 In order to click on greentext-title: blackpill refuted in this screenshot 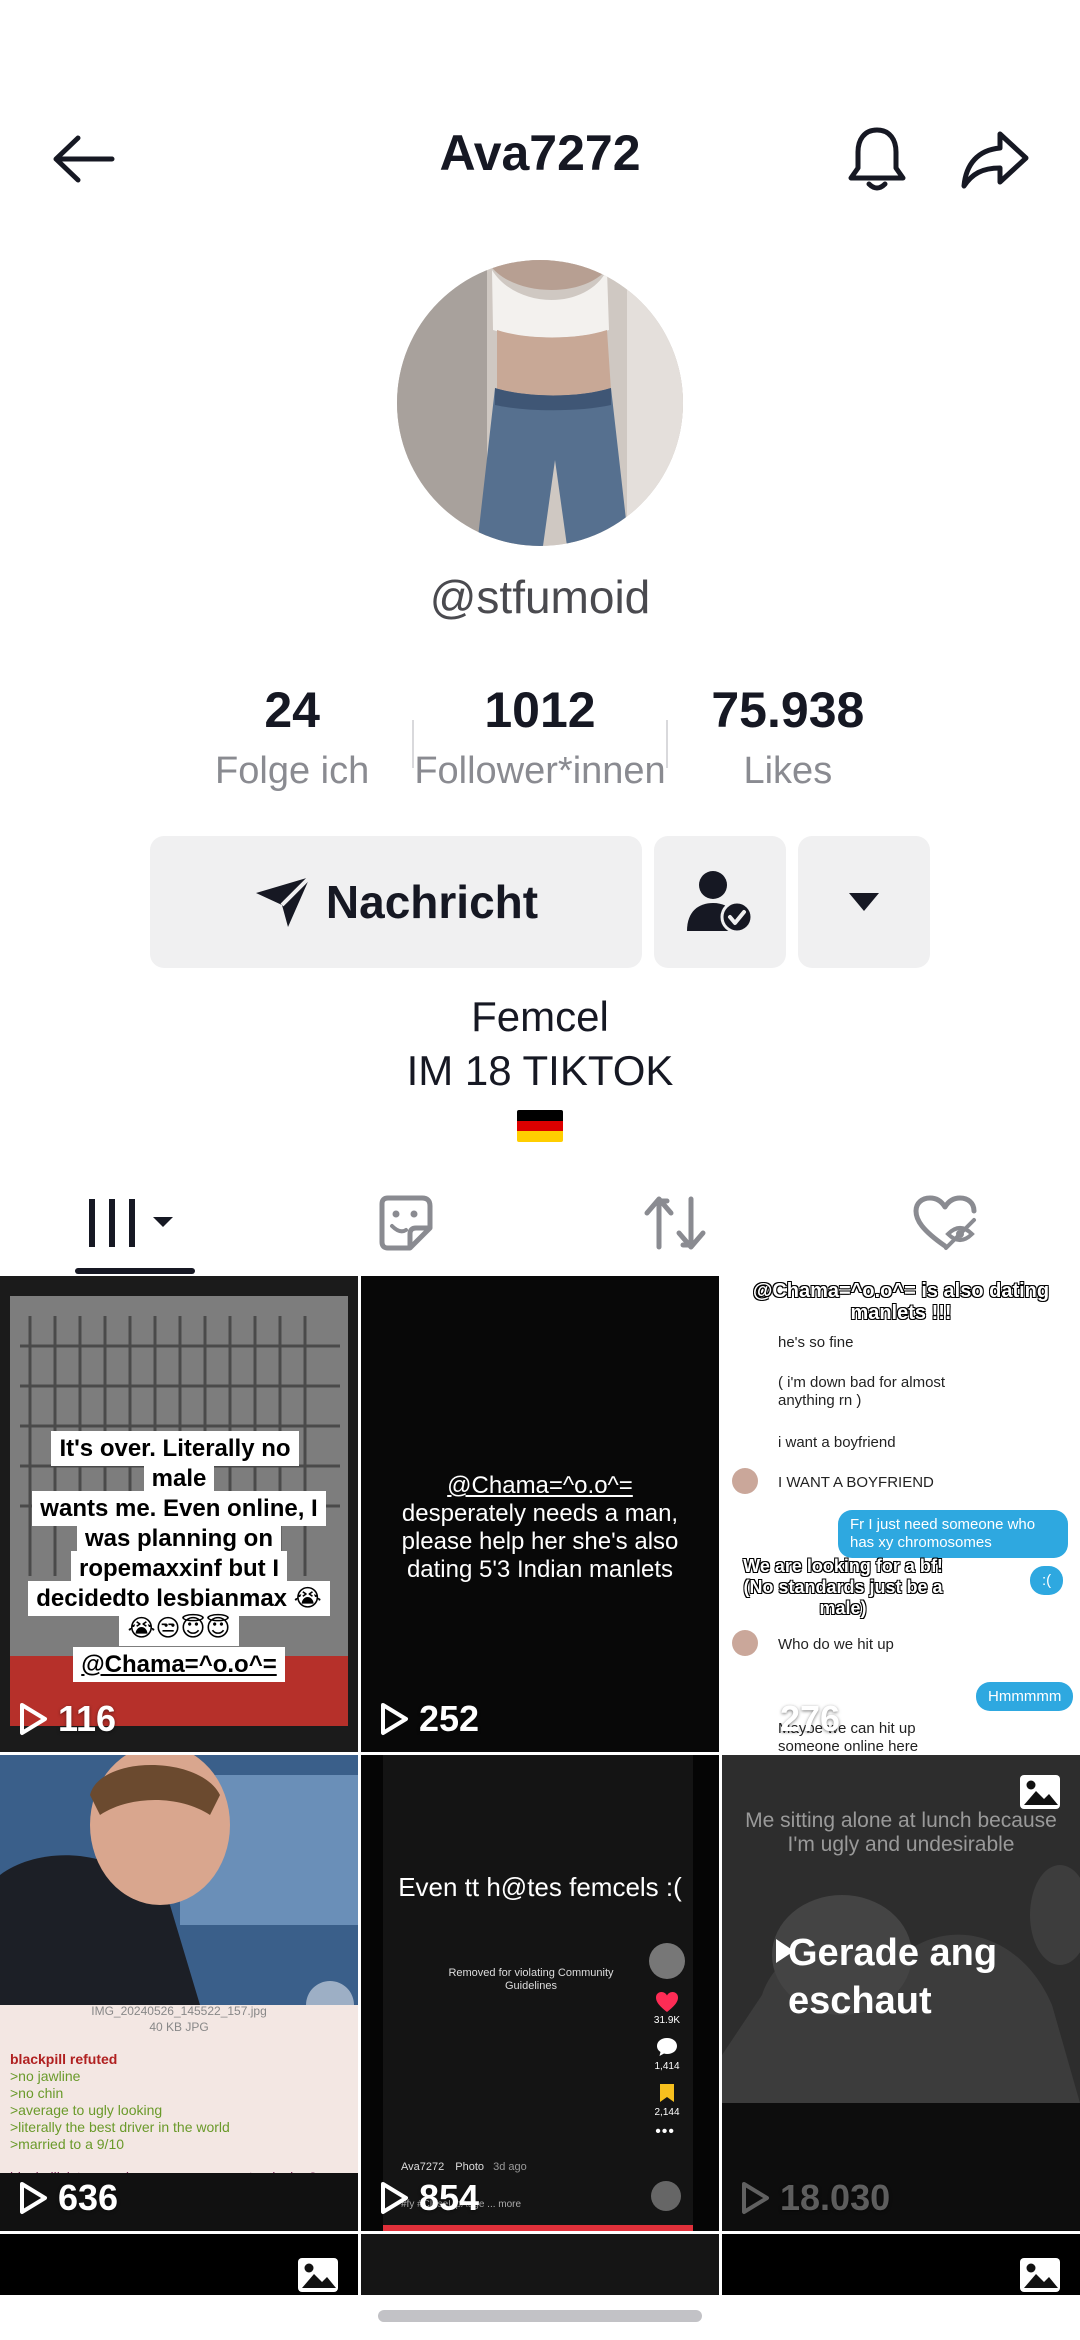, I will do `click(64, 2059)`.